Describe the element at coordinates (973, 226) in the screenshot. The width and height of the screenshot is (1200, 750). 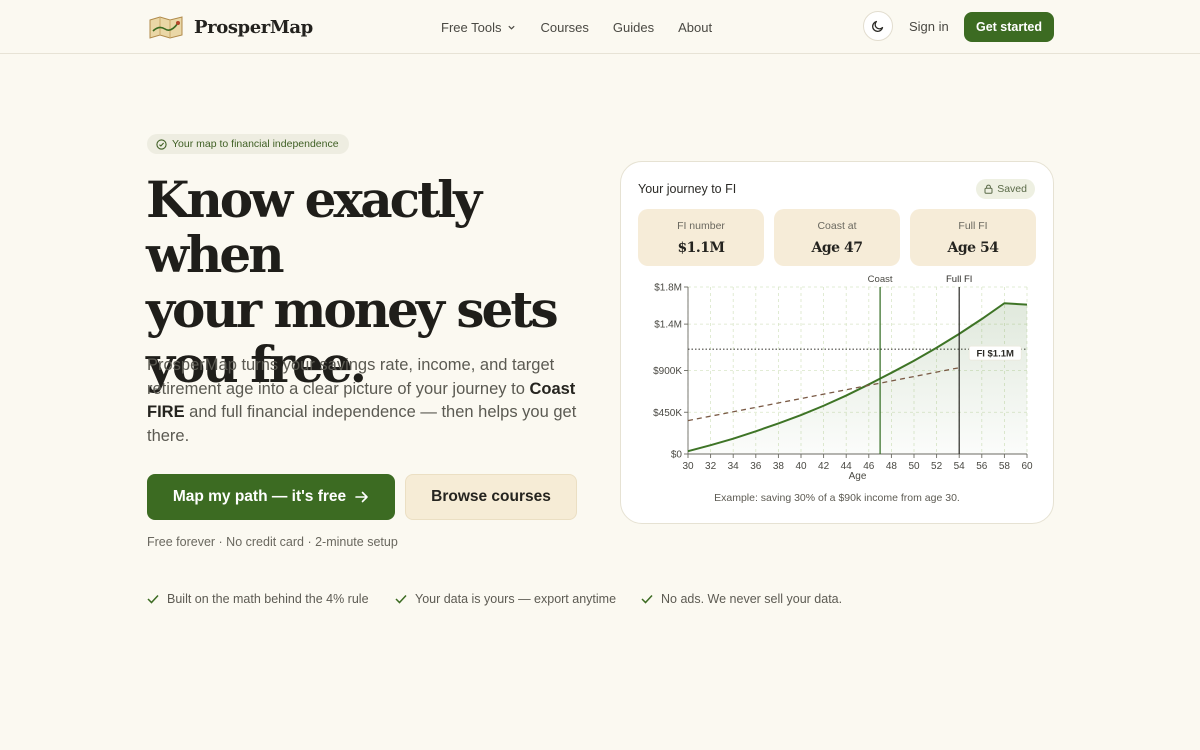
I see `stat-label: Full FI` at that location.